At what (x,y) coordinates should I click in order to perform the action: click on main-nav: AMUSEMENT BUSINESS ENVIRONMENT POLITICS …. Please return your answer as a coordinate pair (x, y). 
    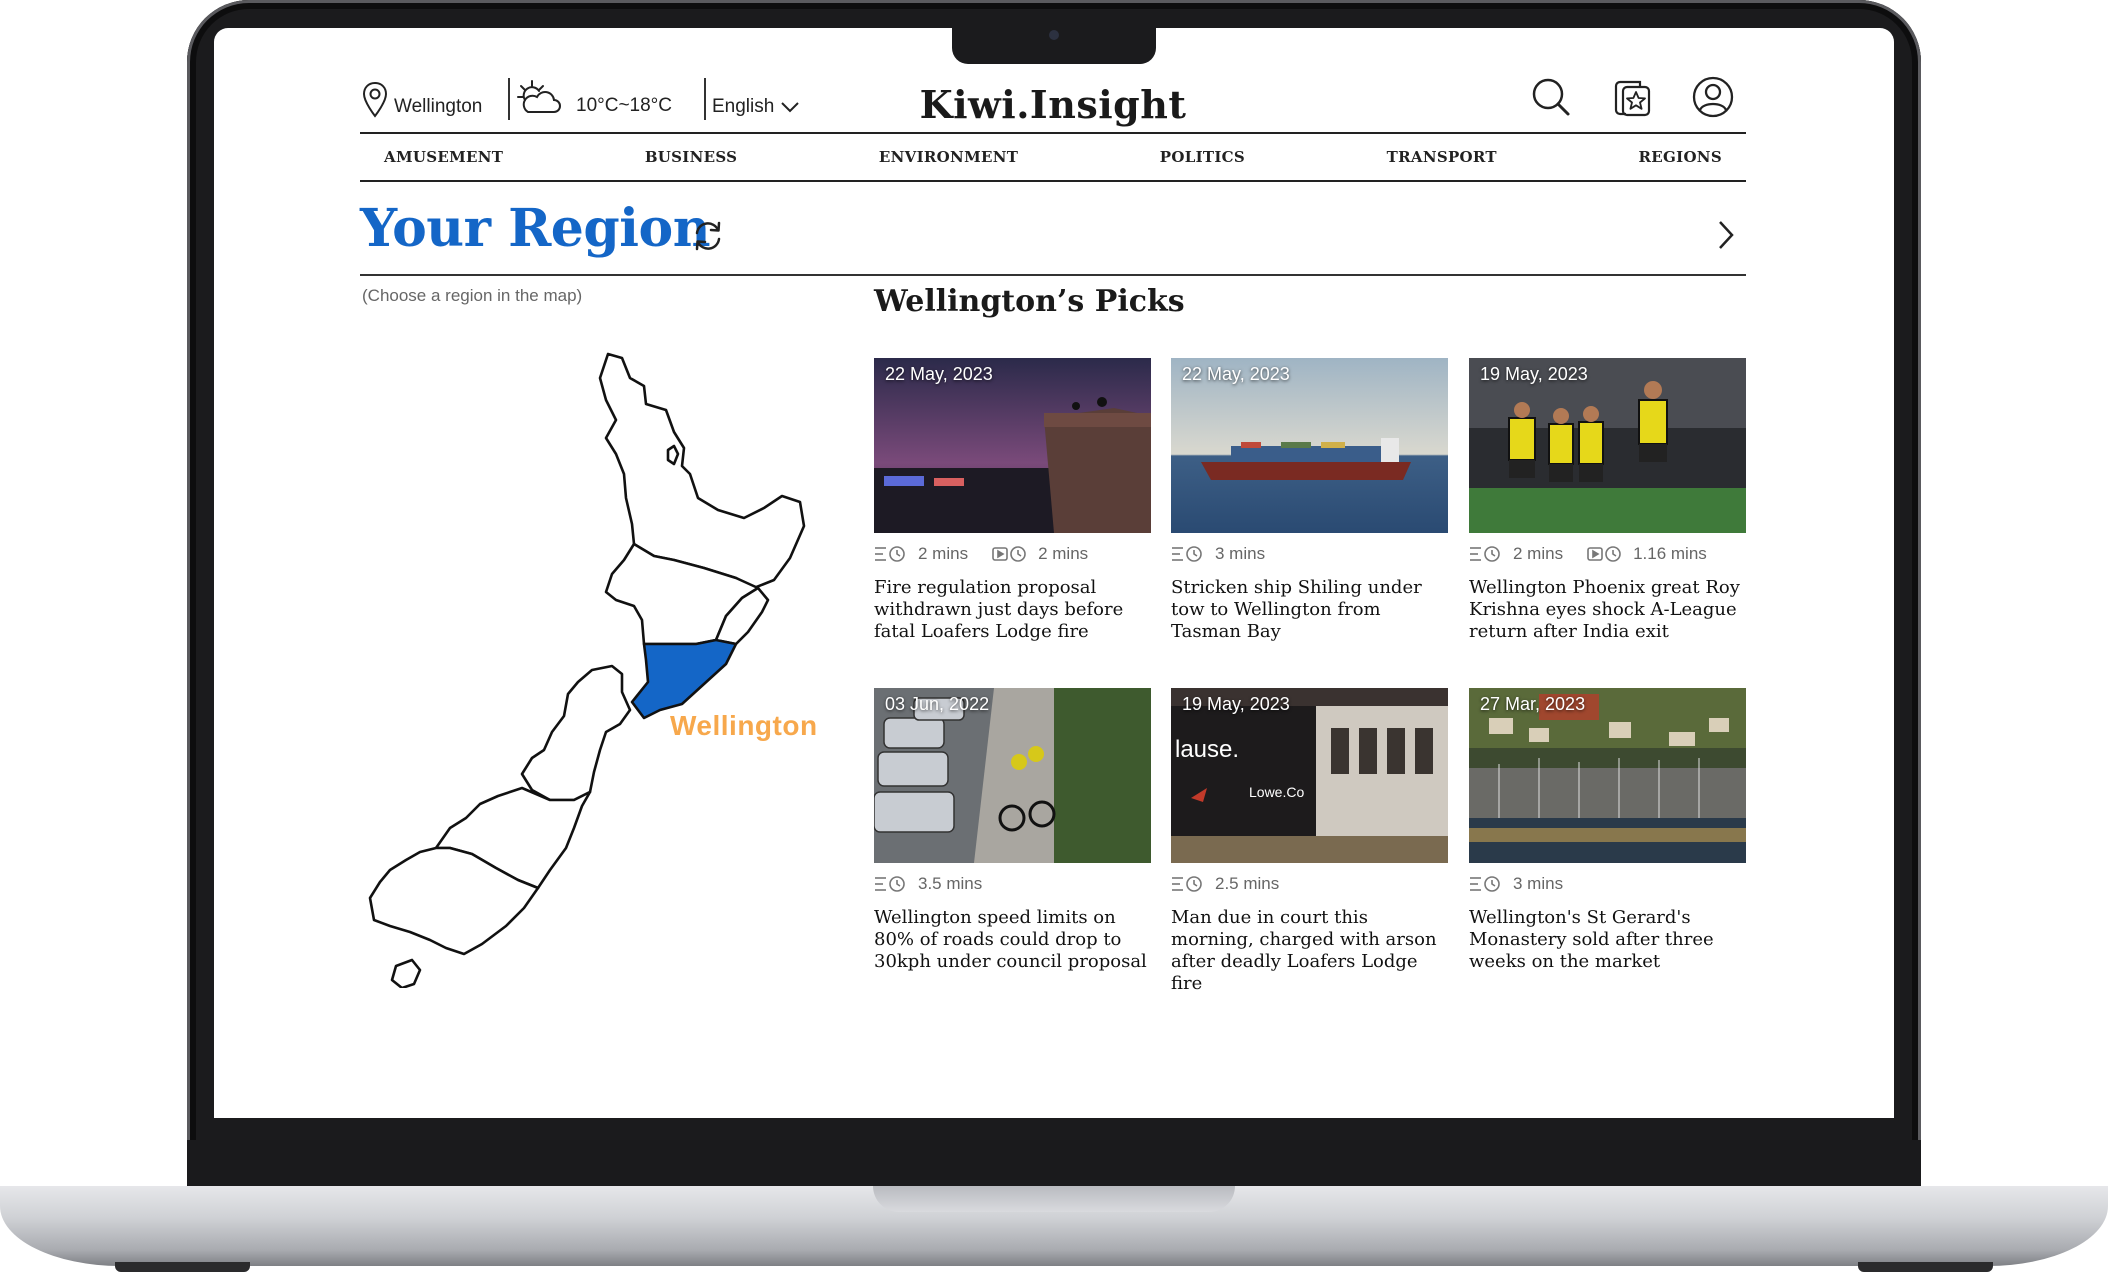
    Looking at the image, I should click on (1053, 158).